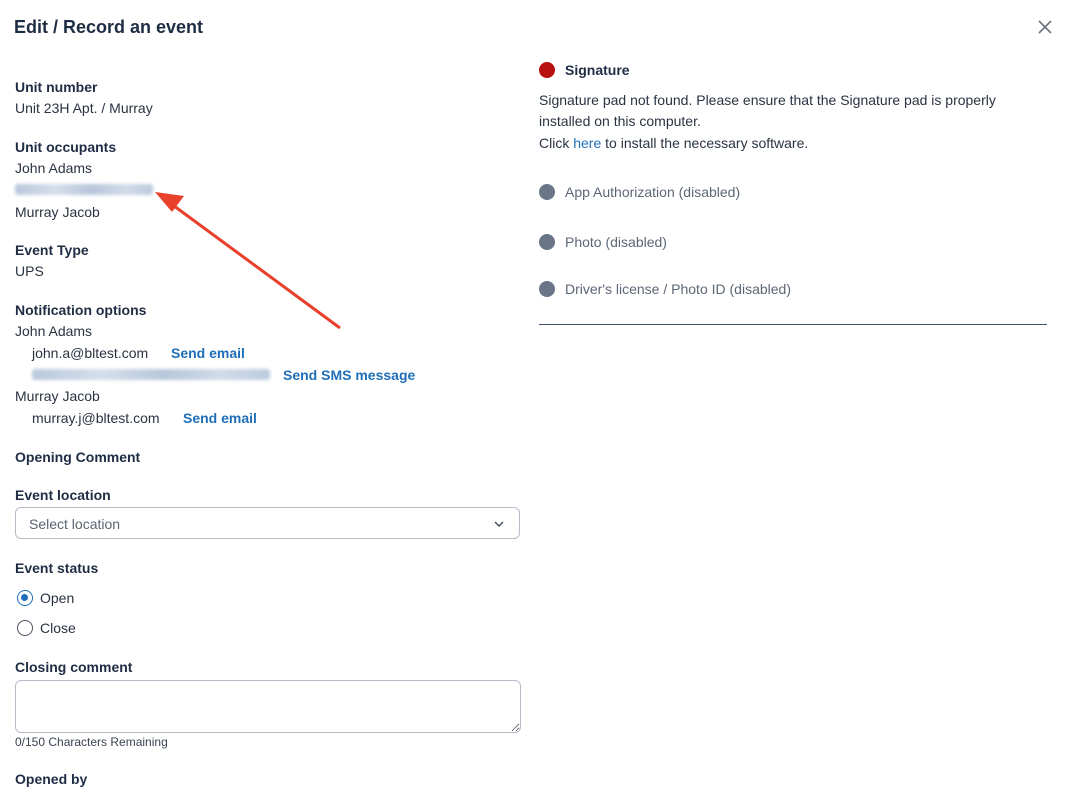 The width and height of the screenshot is (1067, 792). I want to click on signature-label: Signature, so click(597, 70).